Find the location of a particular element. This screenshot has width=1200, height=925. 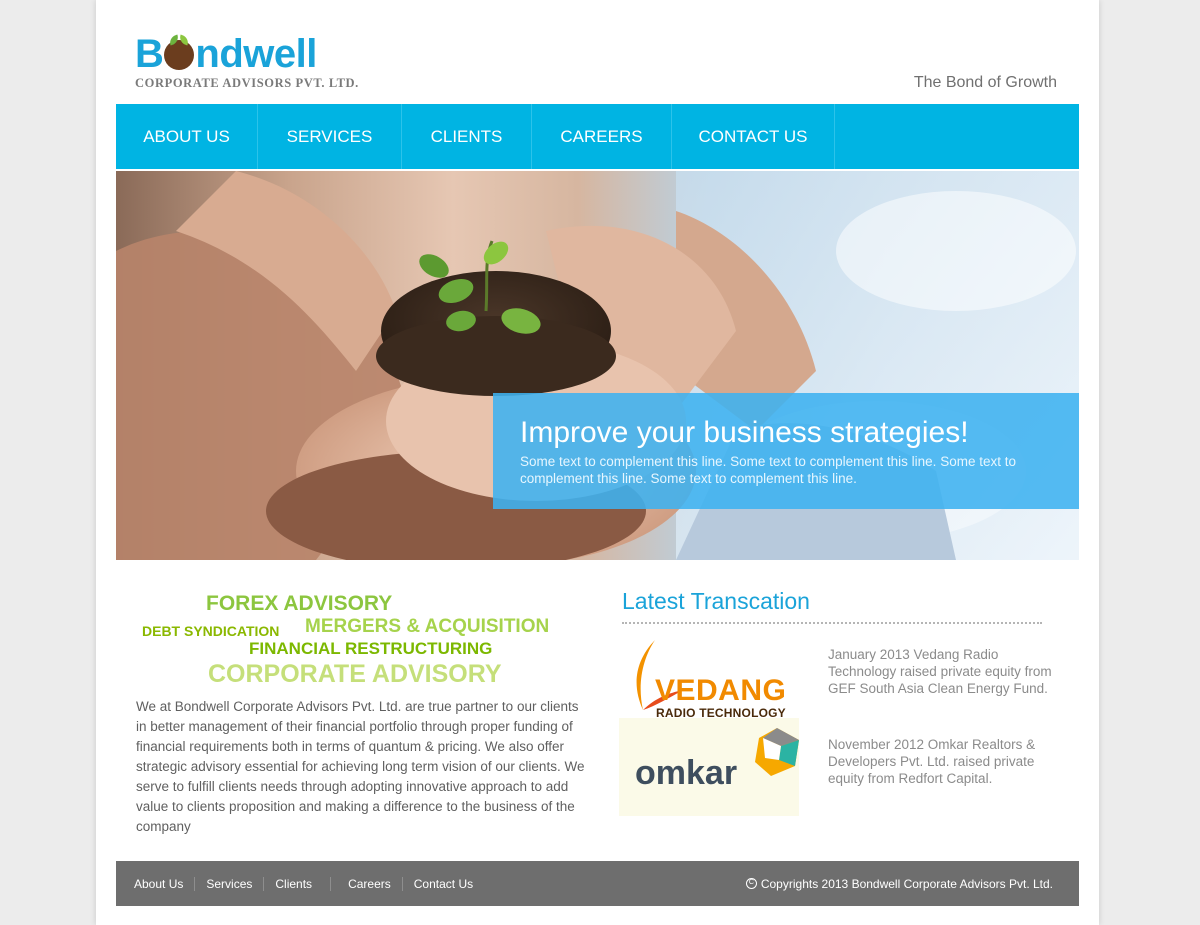

copyright-icon: C is located at coordinates (751, 883).